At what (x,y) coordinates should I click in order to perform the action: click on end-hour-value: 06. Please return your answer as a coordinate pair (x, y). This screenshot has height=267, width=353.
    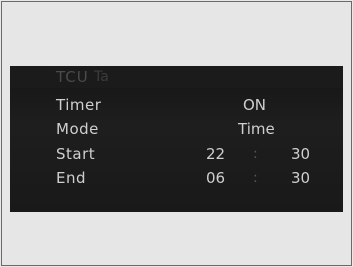
    Looking at the image, I should click on (215, 178).